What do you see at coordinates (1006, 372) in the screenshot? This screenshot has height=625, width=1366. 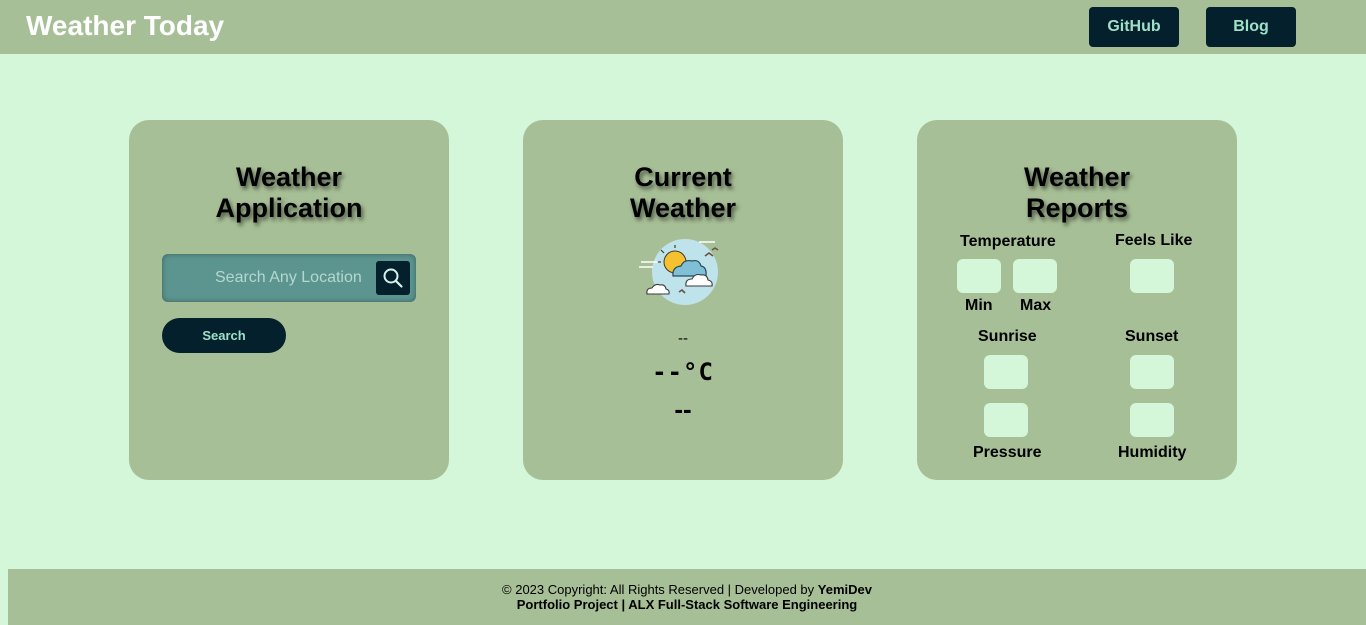 I see `sunrise-box` at bounding box center [1006, 372].